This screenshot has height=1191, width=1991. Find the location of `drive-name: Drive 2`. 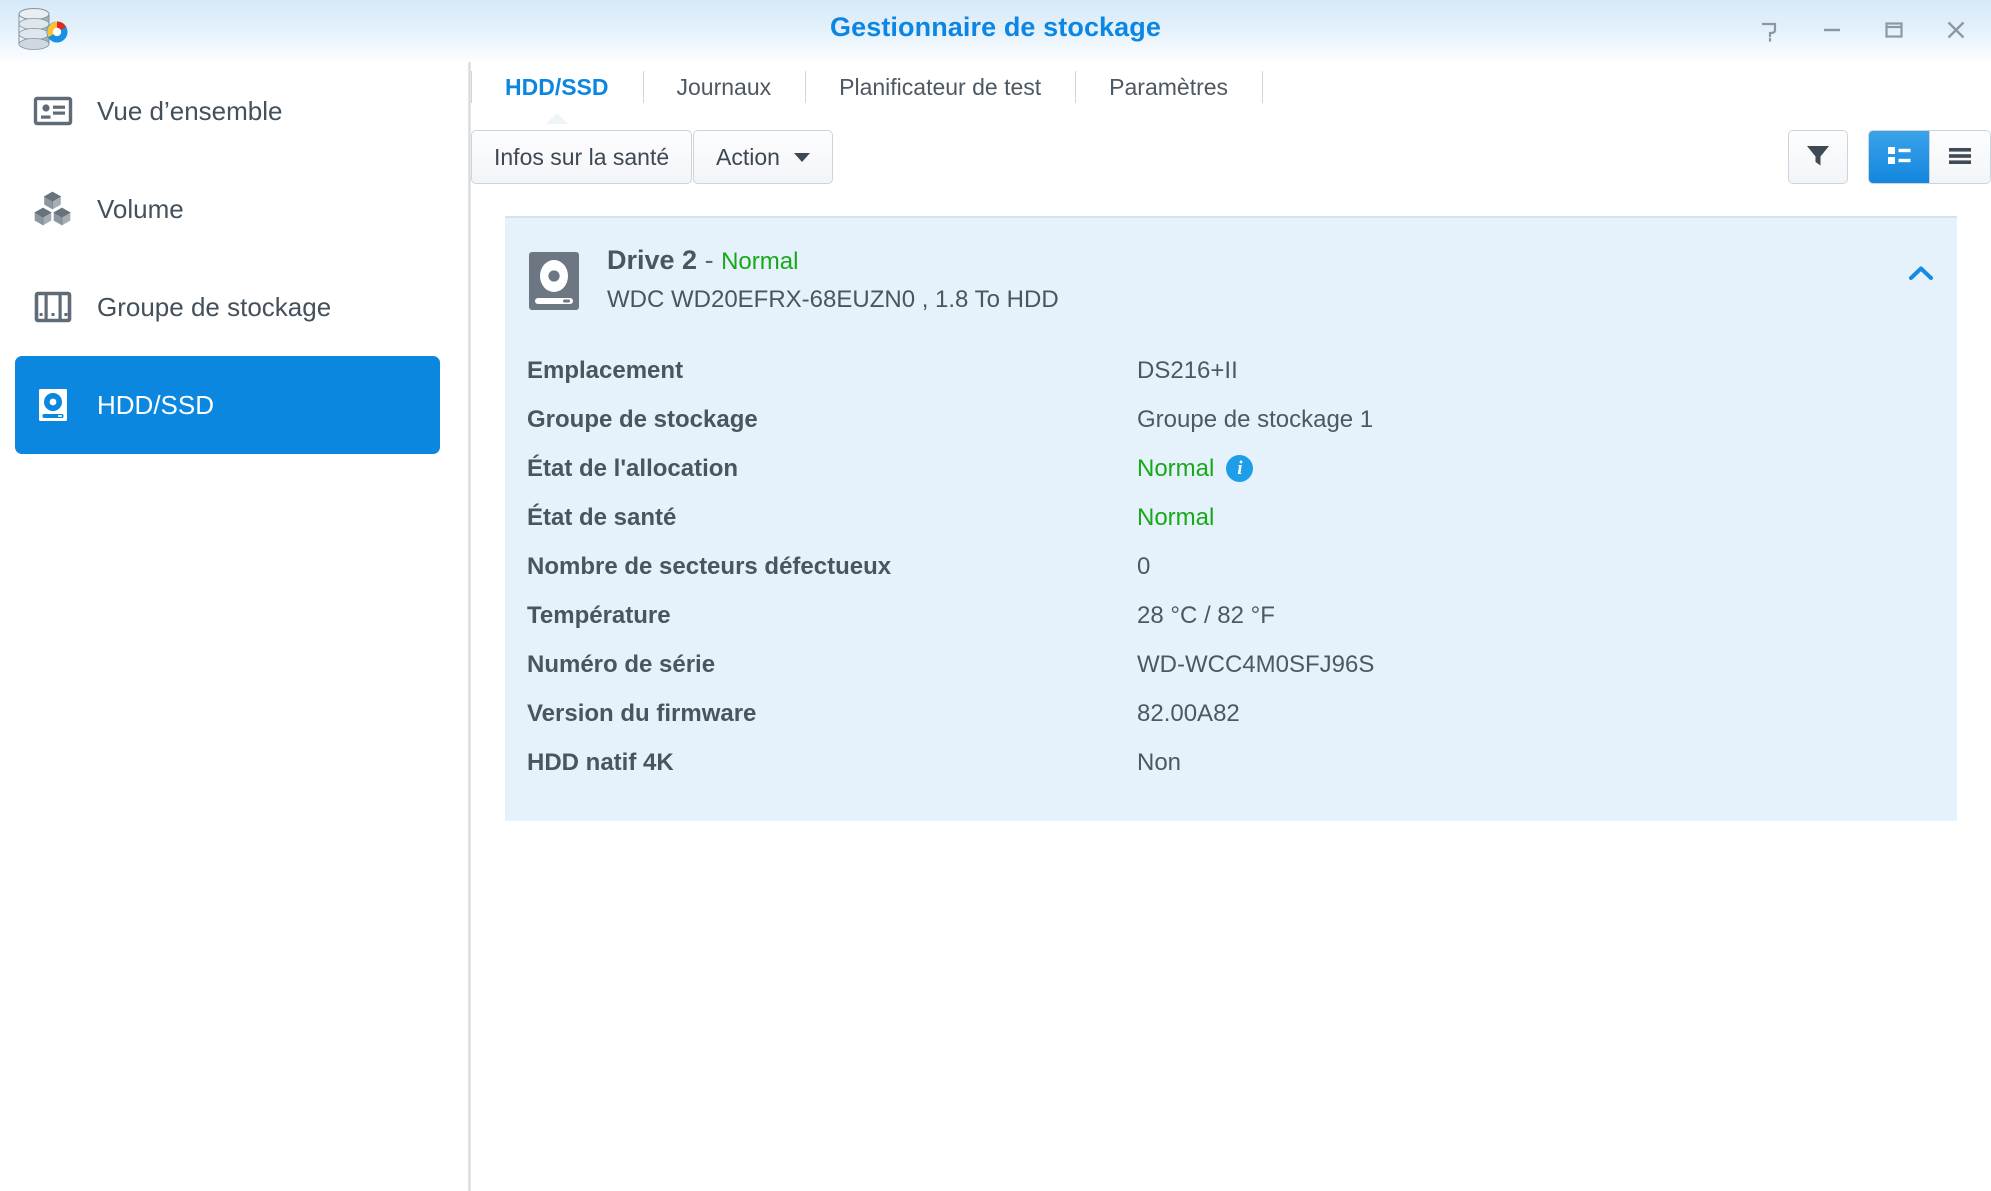

drive-name: Drive 2 is located at coordinates (652, 260).